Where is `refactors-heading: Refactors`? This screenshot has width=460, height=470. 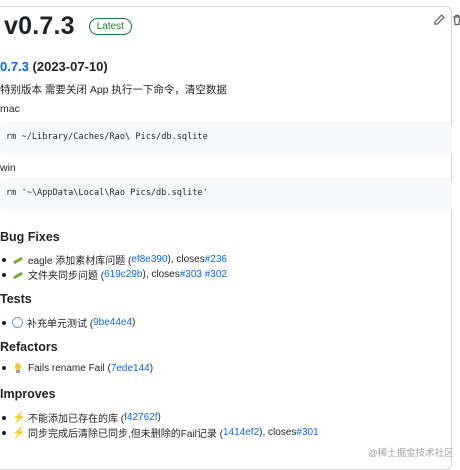
refactors-heading: Refactors is located at coordinates (29, 347).